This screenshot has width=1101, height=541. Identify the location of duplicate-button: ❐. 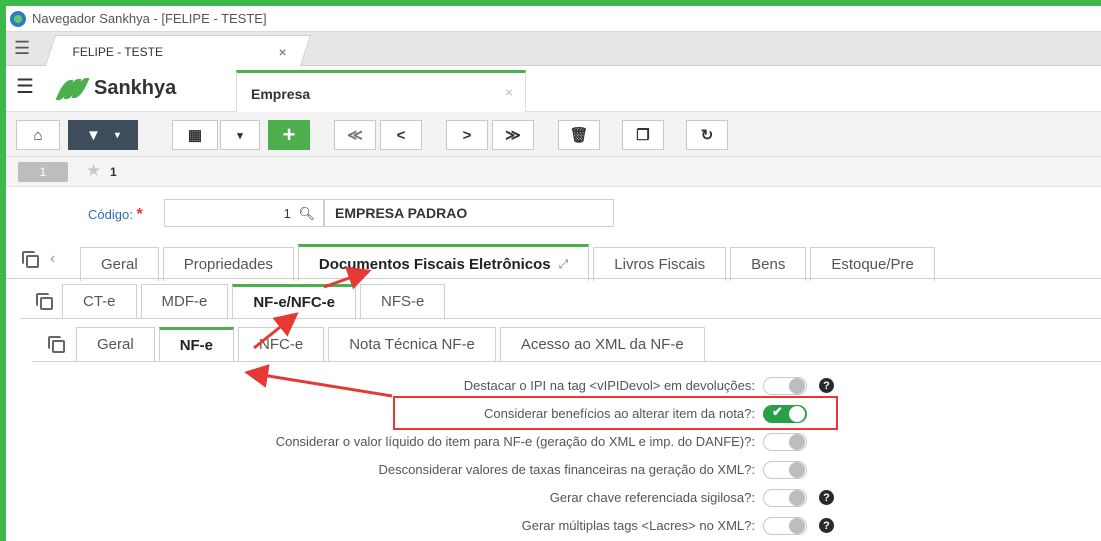
(643, 135).